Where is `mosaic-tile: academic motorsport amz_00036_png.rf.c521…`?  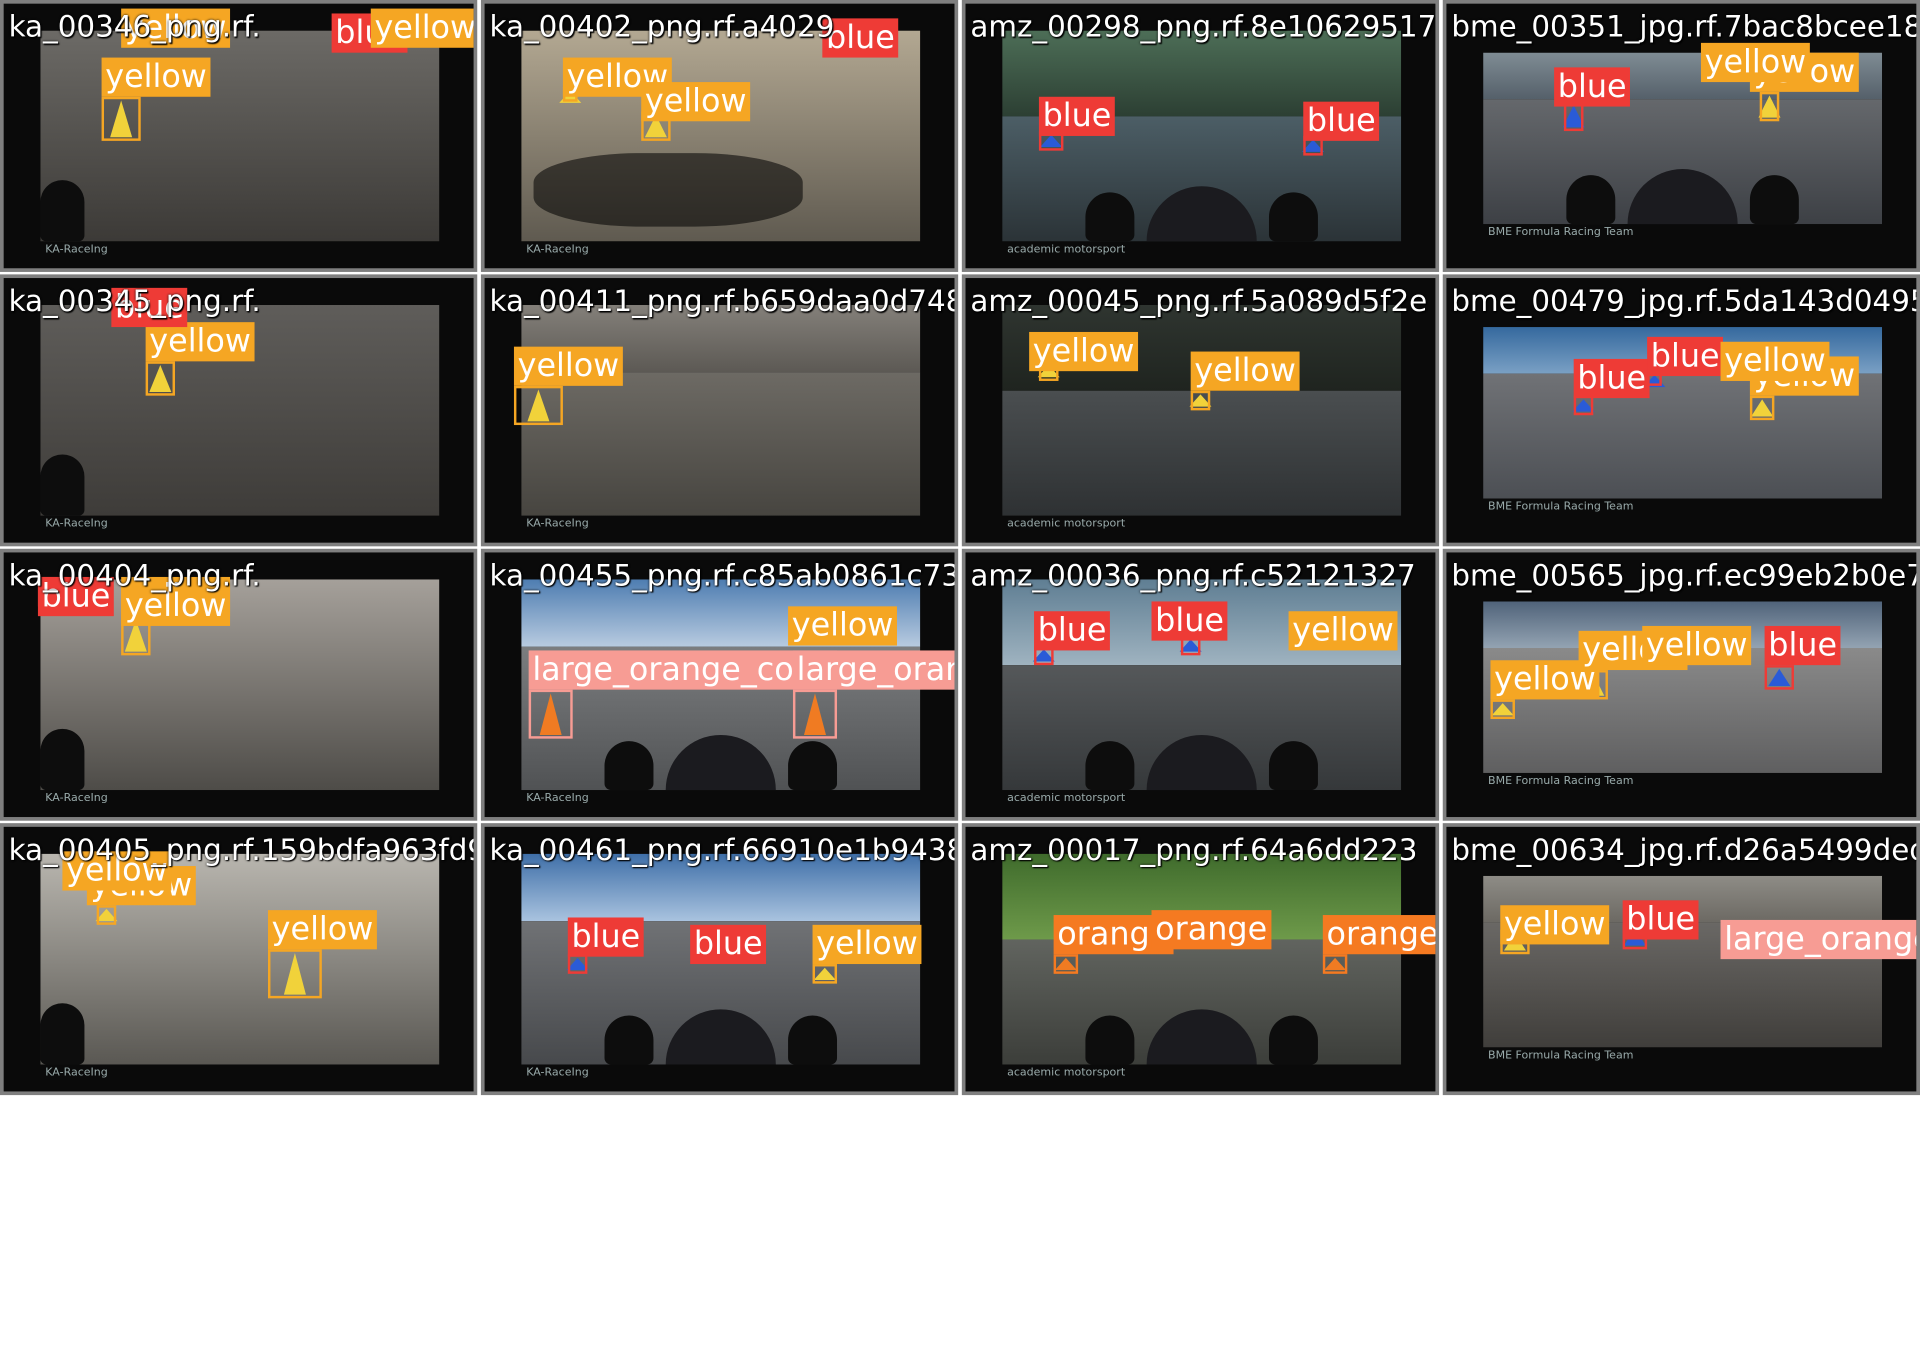 mosaic-tile: academic motorsport amz_00036_png.rf.c521… is located at coordinates (1200, 684).